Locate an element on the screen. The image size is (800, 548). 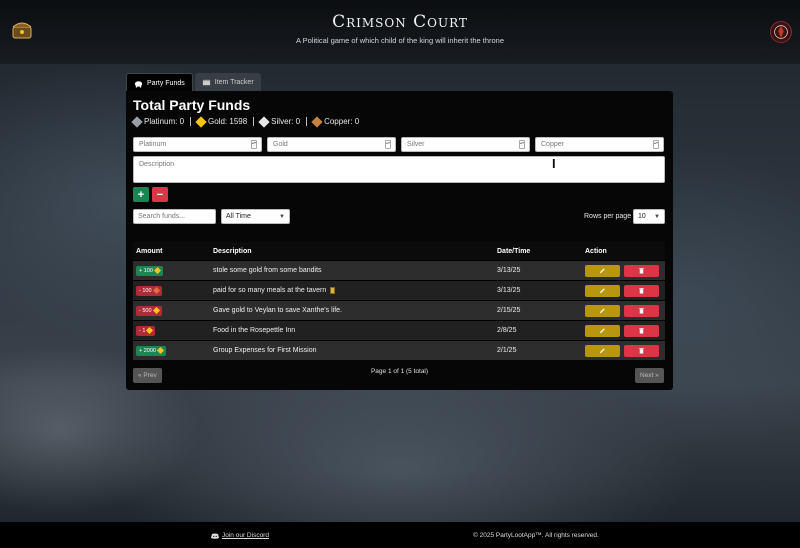
silver-coin-icon is located at coordinates (264, 121).